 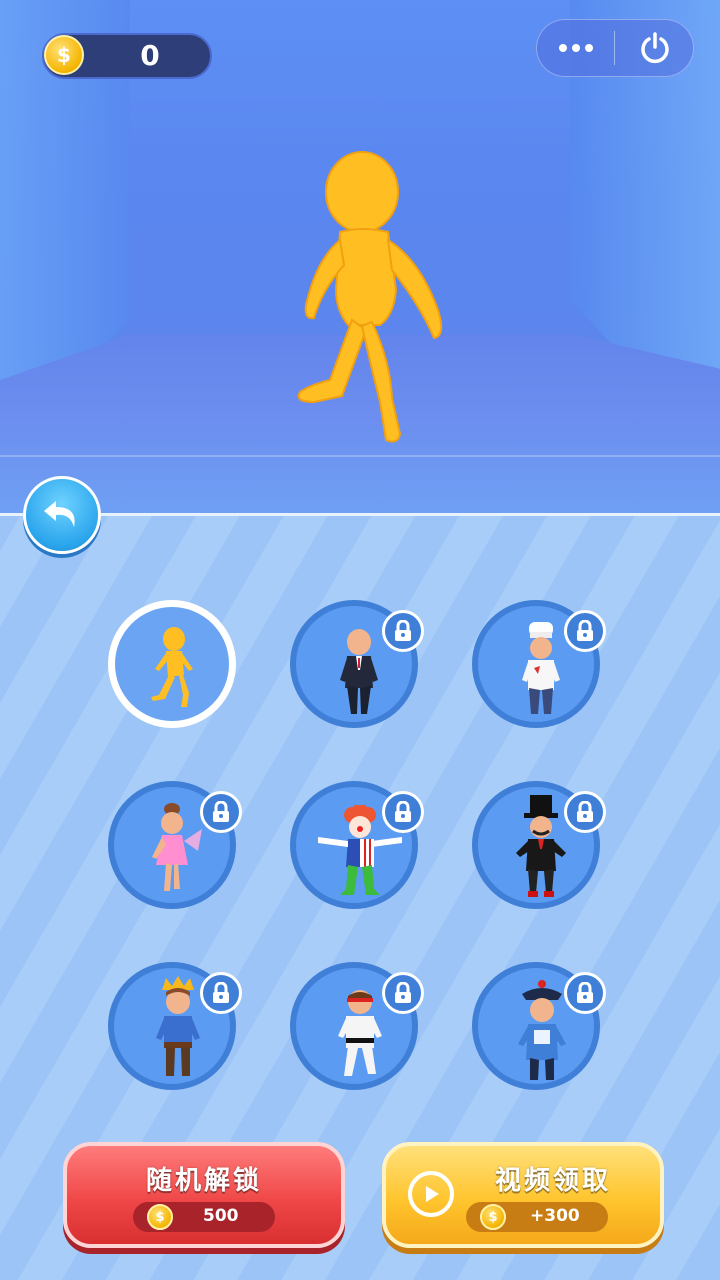 What do you see at coordinates (150, 55) in the screenshot?
I see `coin-count: 0` at bounding box center [150, 55].